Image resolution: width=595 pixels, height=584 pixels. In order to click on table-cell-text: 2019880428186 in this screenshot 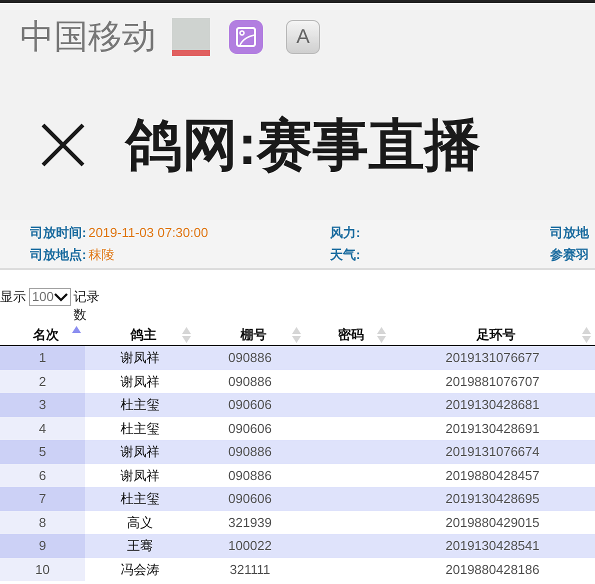, I will do `click(493, 569)`.